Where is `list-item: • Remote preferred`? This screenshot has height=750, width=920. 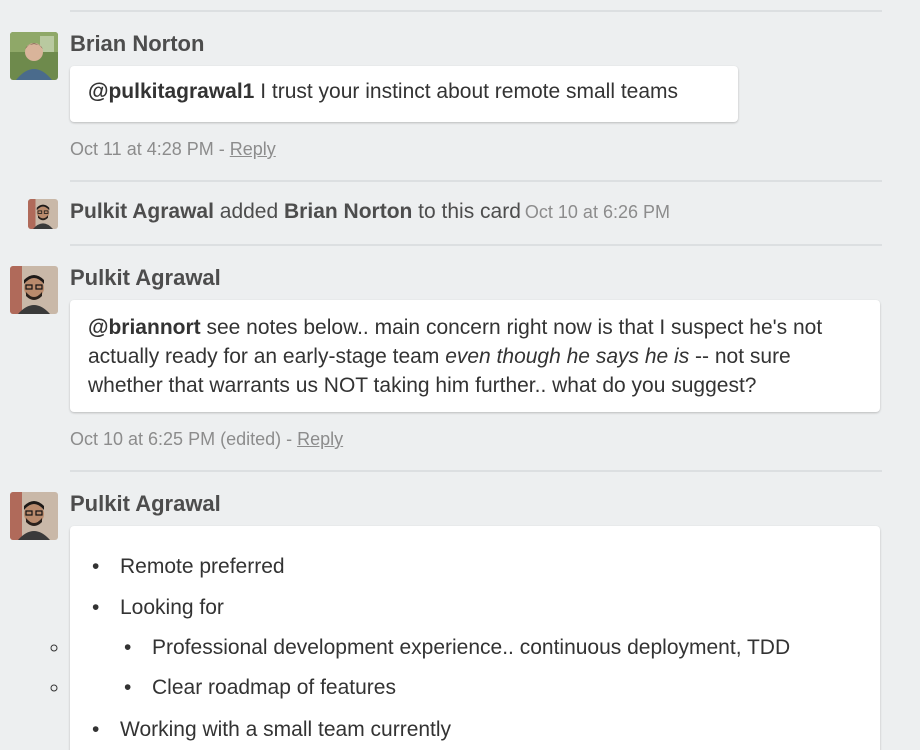 list-item: • Remote preferred is located at coordinates (188, 566).